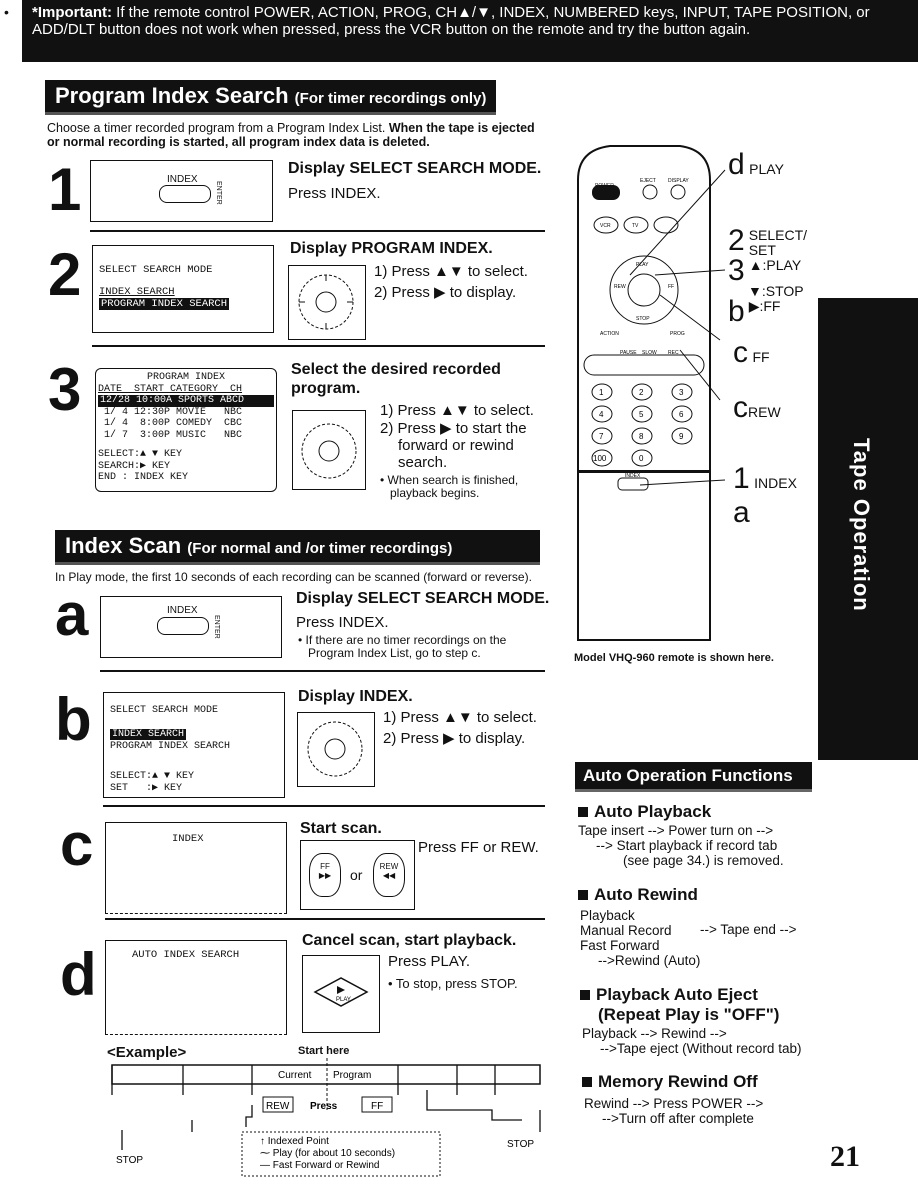 The height and width of the screenshot is (1188, 918). I want to click on current-label: Current, so click(295, 1075).